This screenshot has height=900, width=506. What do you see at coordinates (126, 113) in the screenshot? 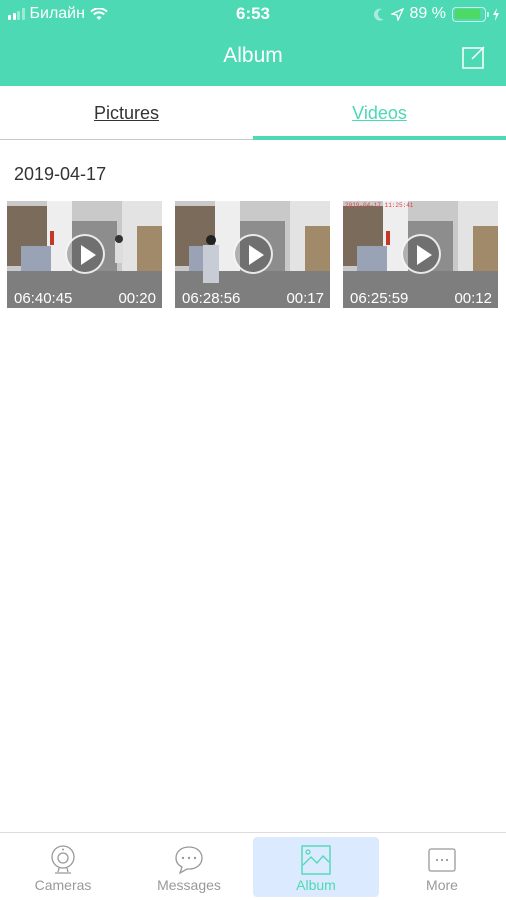
I see `tab-pictures: Pictures` at bounding box center [126, 113].